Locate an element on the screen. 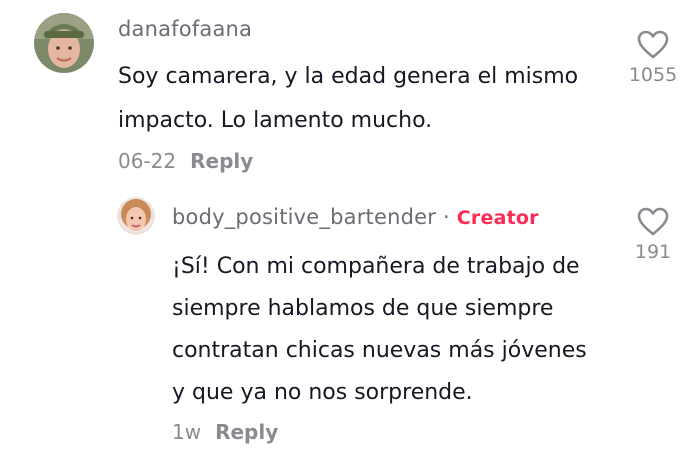 The image size is (700, 456). comment-text-line: Soy camarera, y la edad genera el mismo is located at coordinates (348, 76).